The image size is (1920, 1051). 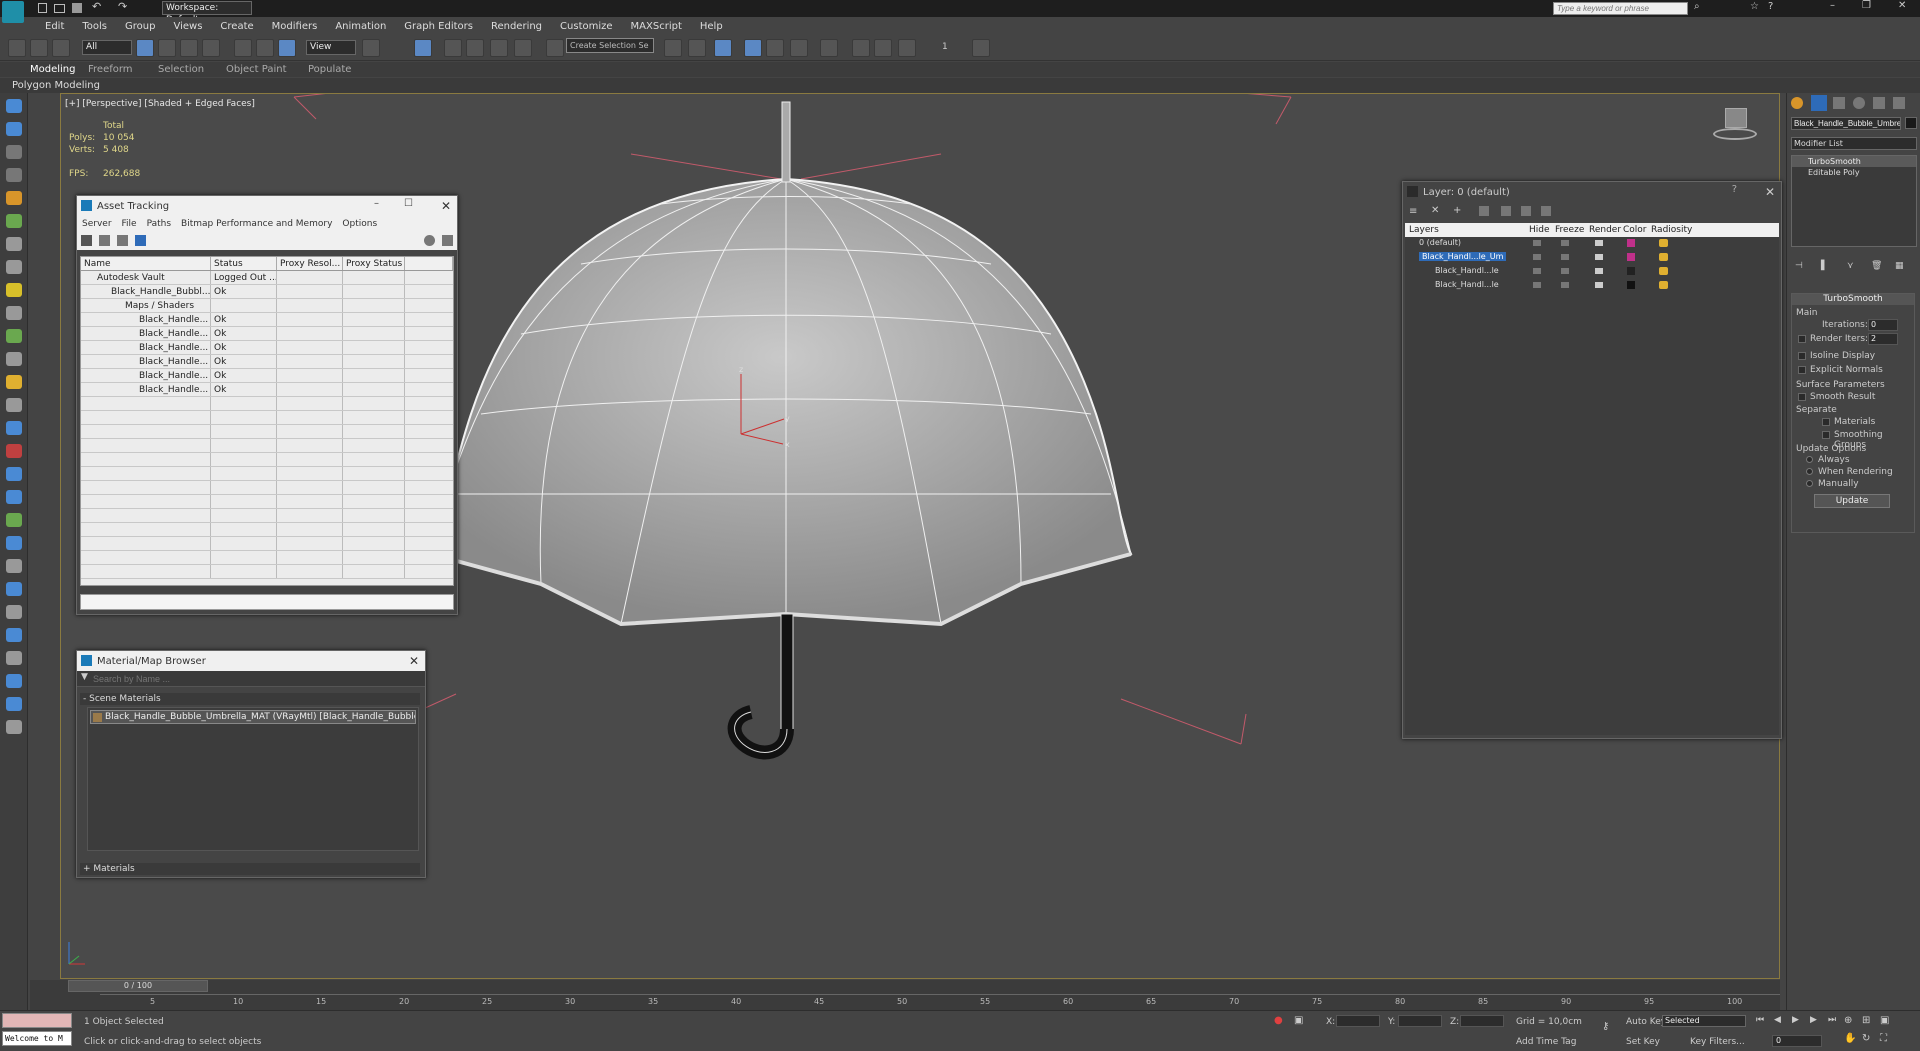 I want to click on search-icon: ⌕, so click(x=1697, y=6).